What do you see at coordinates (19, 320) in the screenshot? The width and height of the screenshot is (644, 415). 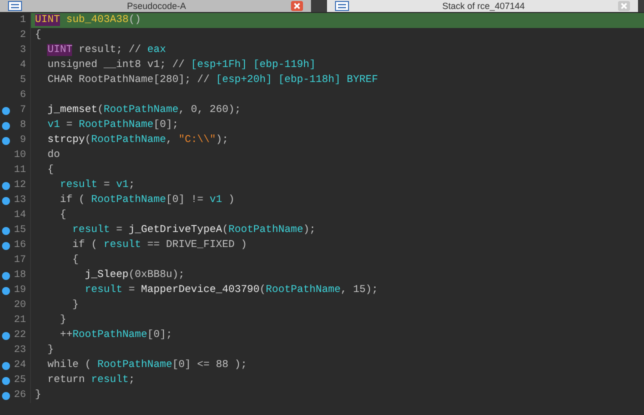 I see `line-number: 21` at bounding box center [19, 320].